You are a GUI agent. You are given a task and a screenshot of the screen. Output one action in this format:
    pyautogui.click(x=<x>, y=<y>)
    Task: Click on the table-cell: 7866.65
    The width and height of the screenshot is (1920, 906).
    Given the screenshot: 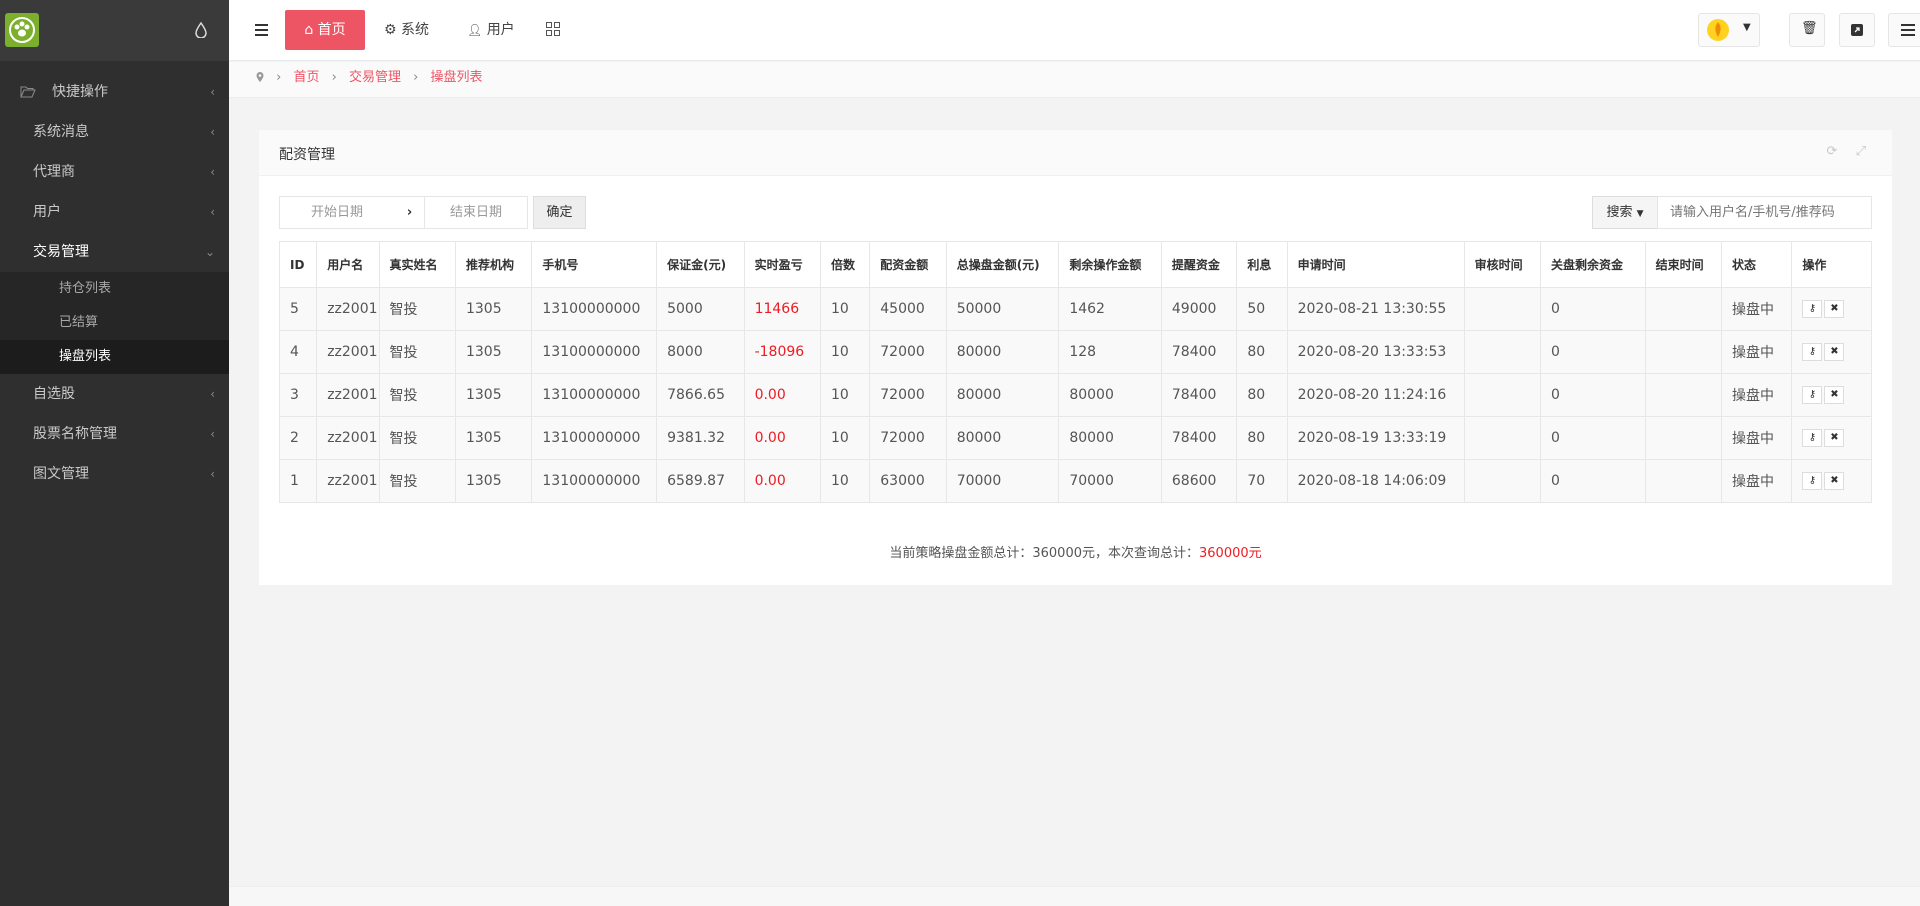 What is the action you would take?
    pyautogui.click(x=700, y=395)
    